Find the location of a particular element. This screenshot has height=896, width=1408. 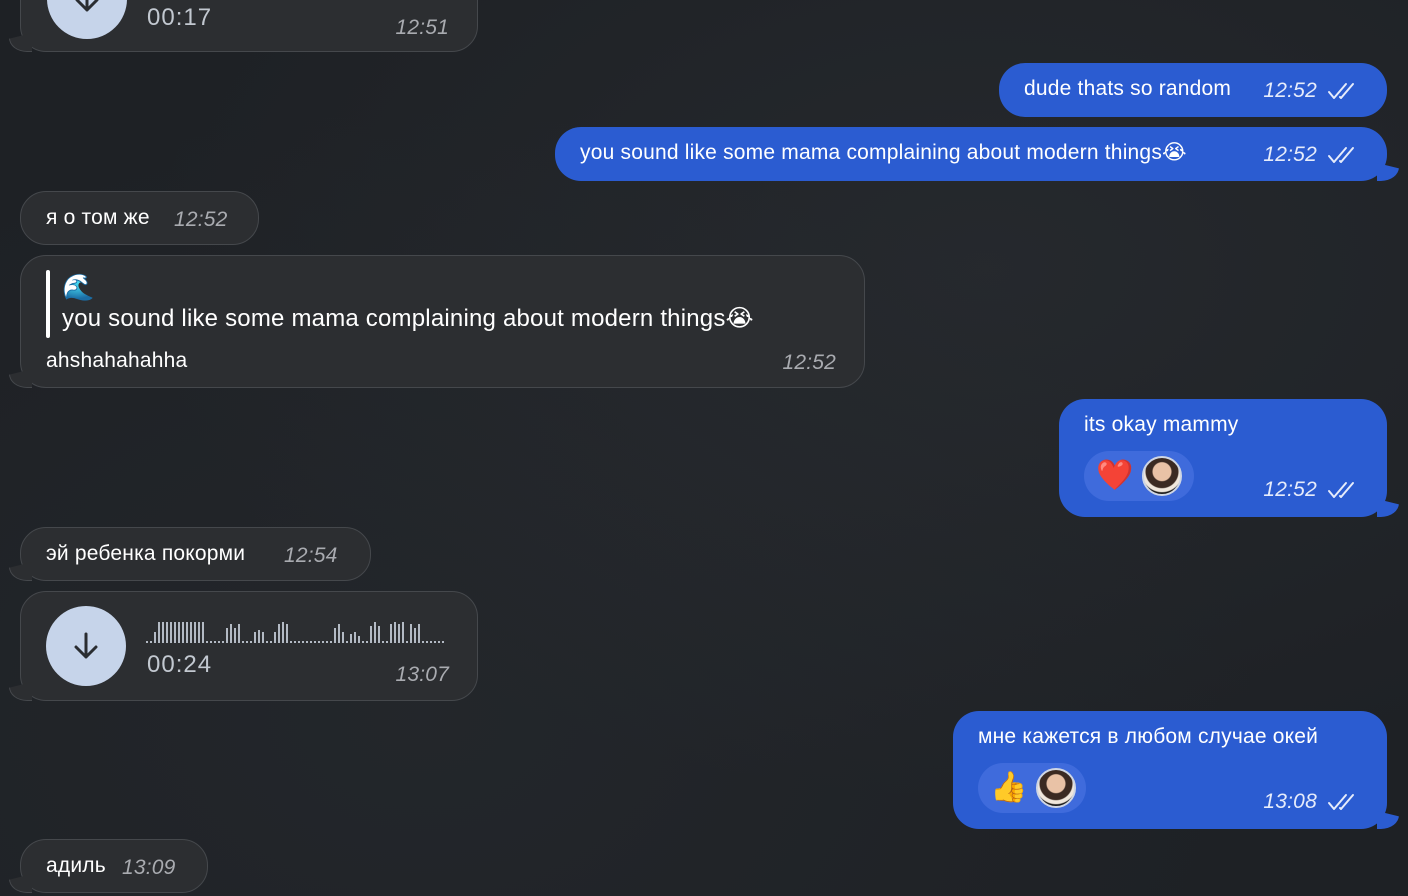

message-time: 13:07 is located at coordinates (422, 674).